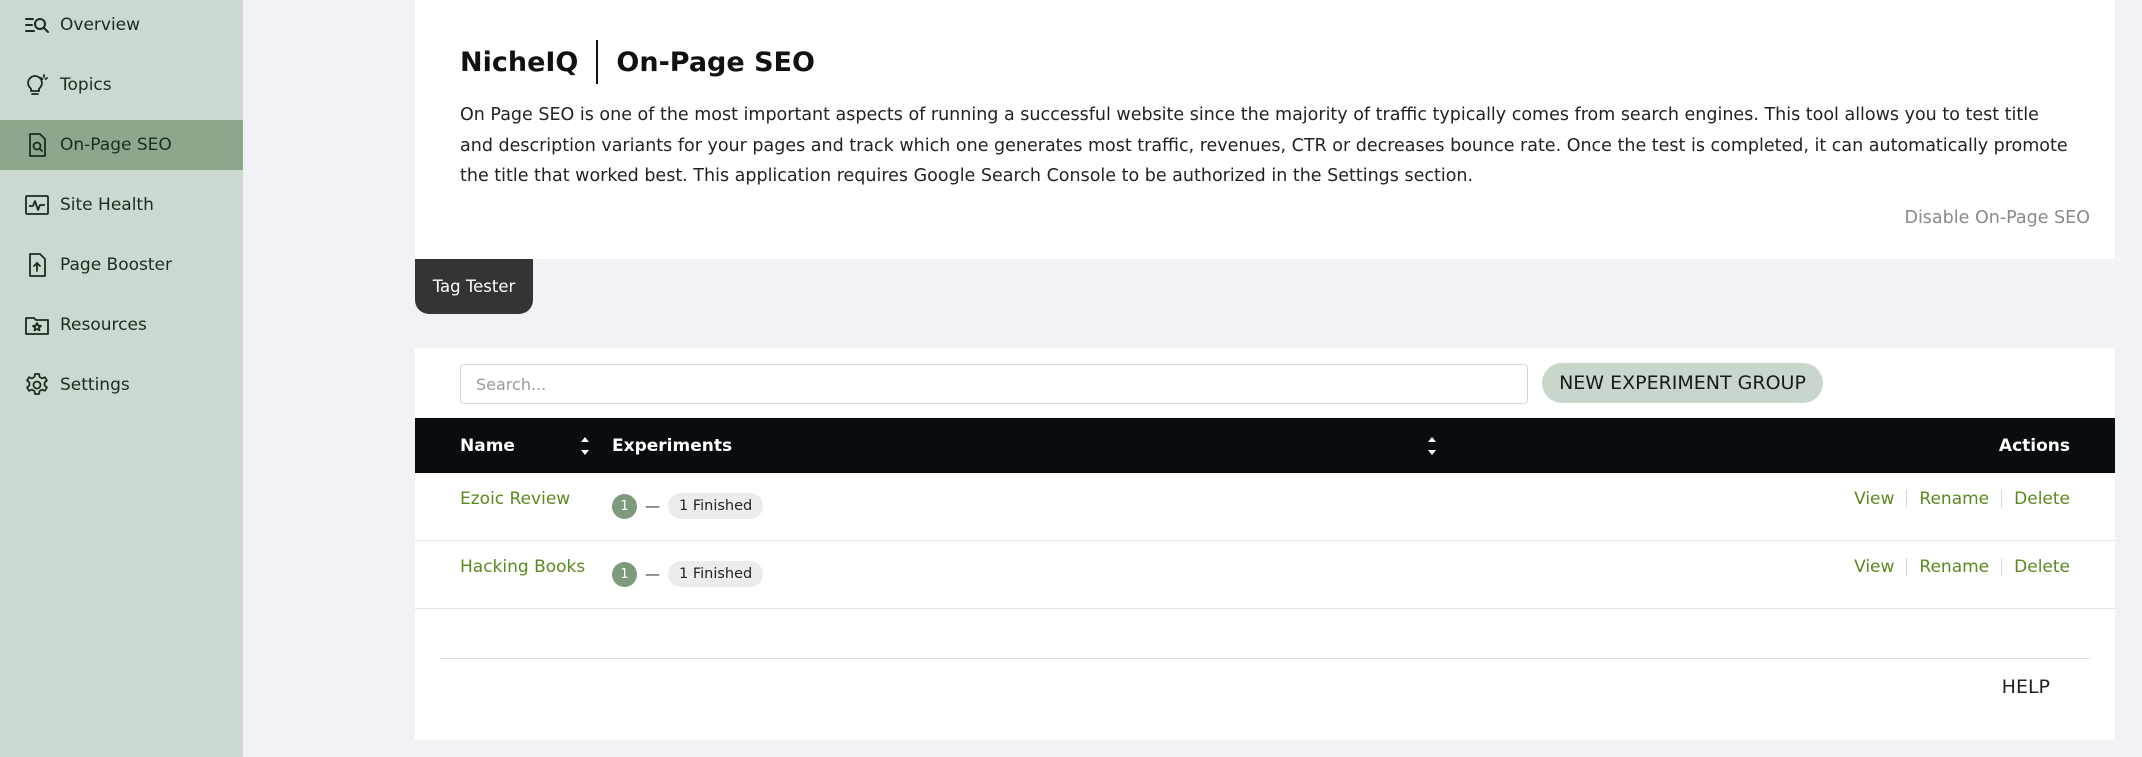 This screenshot has height=757, width=2142. I want to click on help-link: HELP, so click(2026, 687).